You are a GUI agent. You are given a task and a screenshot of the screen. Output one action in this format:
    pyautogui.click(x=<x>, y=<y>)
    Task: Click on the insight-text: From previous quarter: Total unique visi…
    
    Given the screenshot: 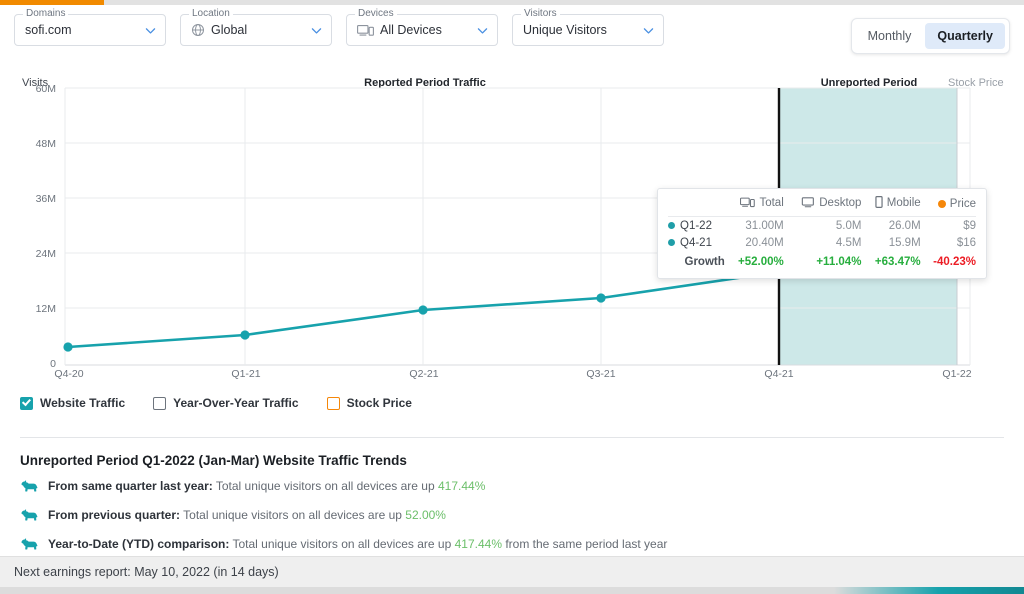 What is the action you would take?
    pyautogui.click(x=247, y=515)
    